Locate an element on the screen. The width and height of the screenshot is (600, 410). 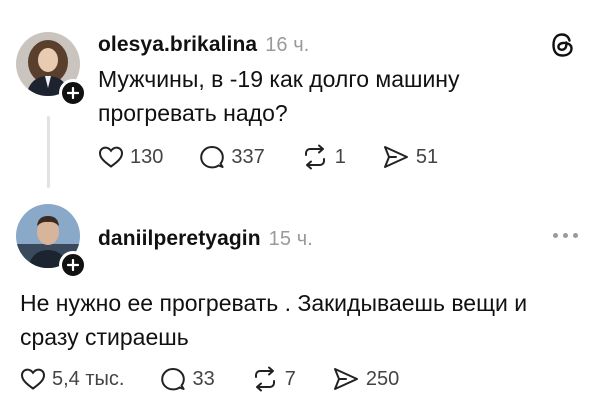
post-repost-button: 1 is located at coordinates (323, 157).